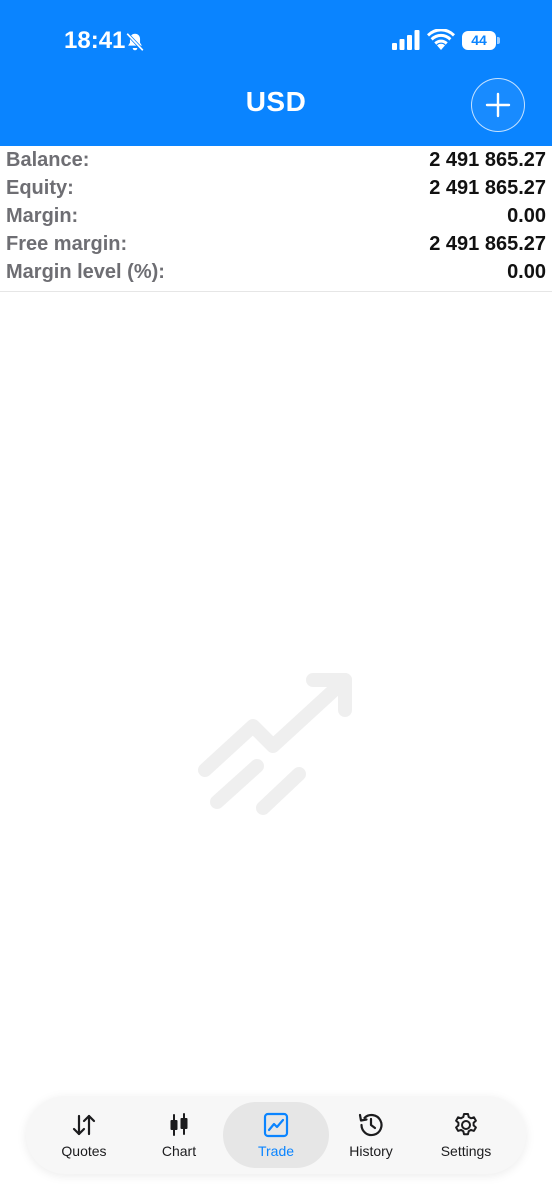 This screenshot has width=552, height=1200. Describe the element at coordinates (84, 1151) in the screenshot. I see `tab-quotes-label: Quotes` at that location.